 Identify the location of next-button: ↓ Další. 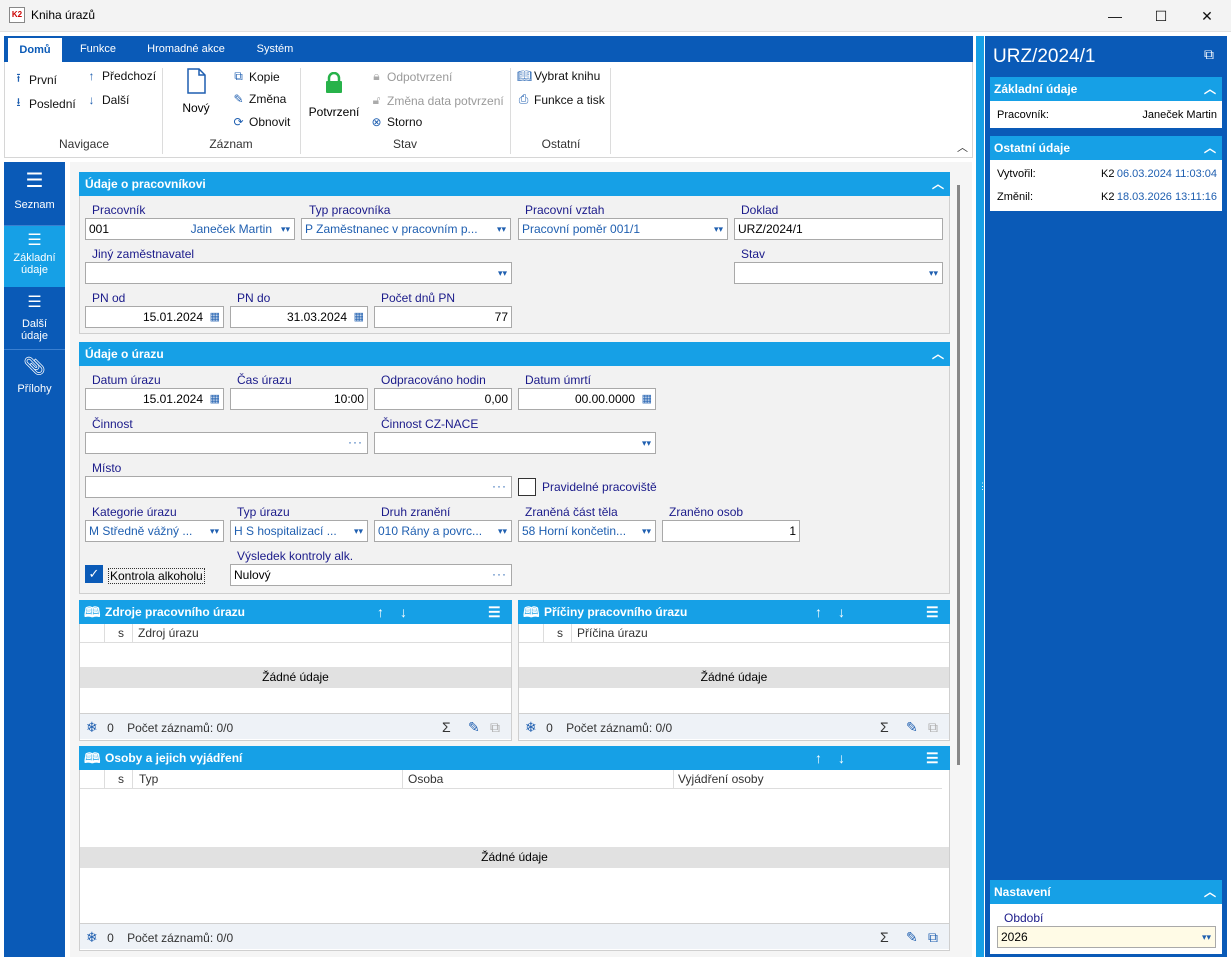
(107, 100).